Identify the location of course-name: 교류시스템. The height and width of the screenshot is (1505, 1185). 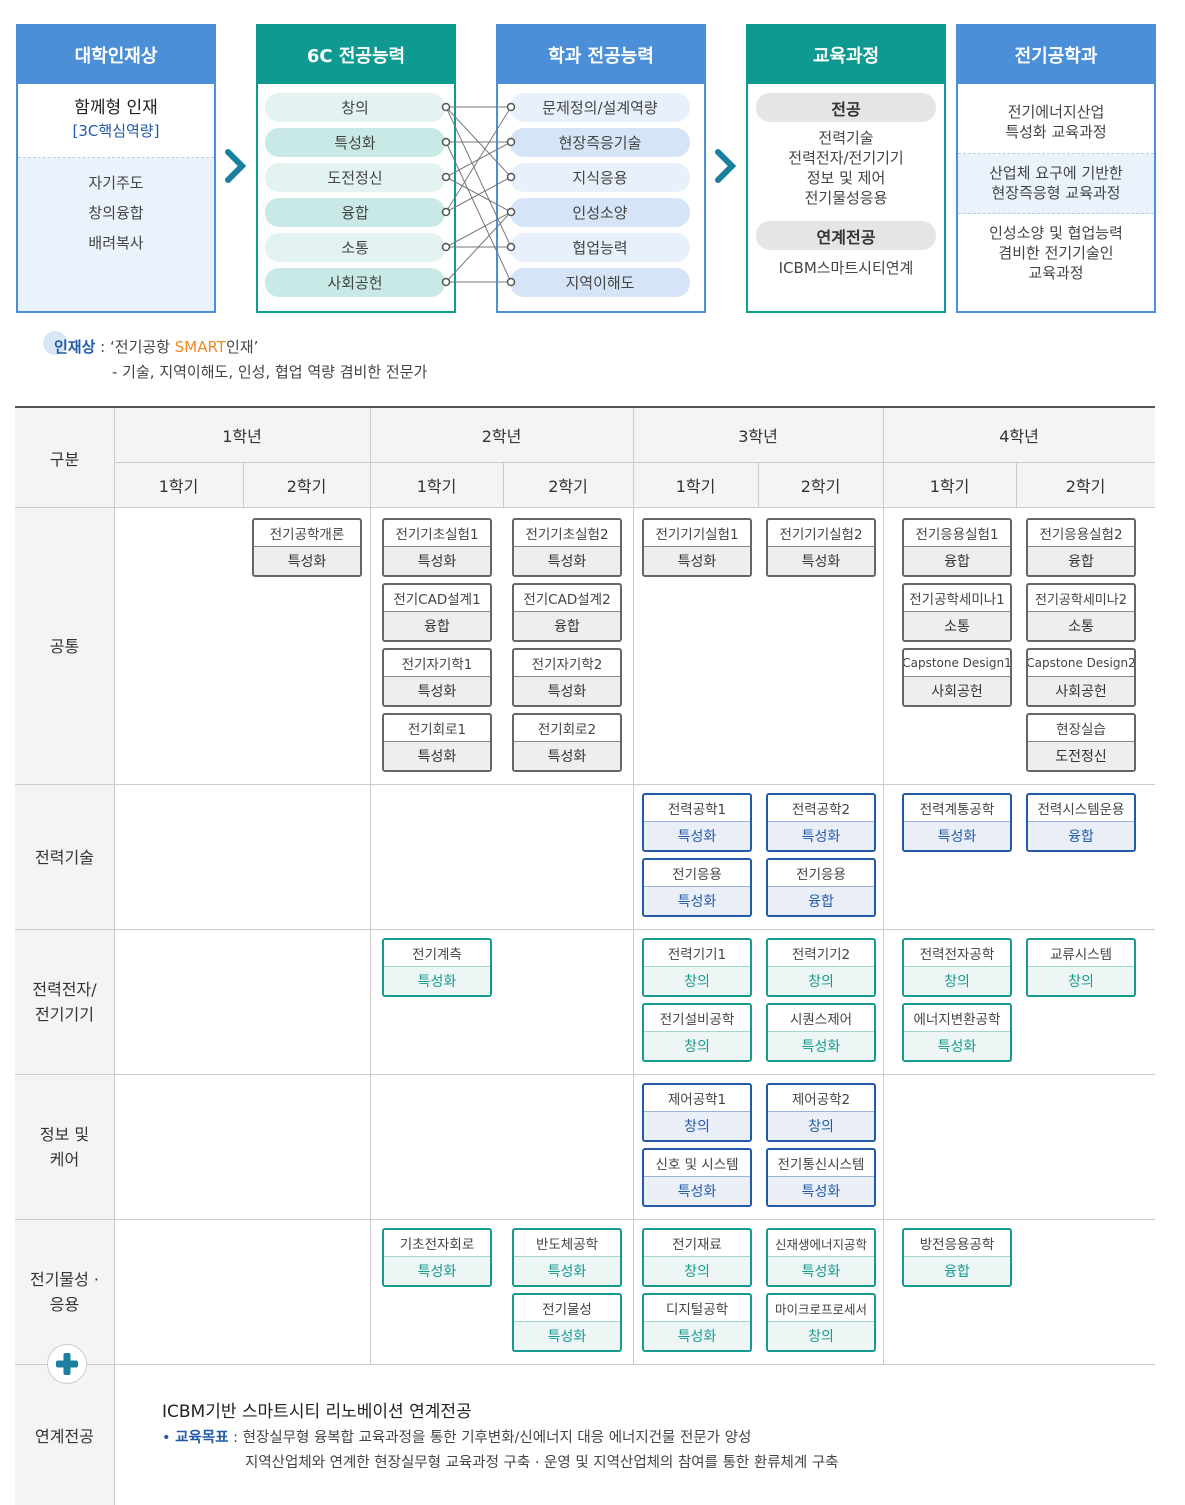
(1081, 955).